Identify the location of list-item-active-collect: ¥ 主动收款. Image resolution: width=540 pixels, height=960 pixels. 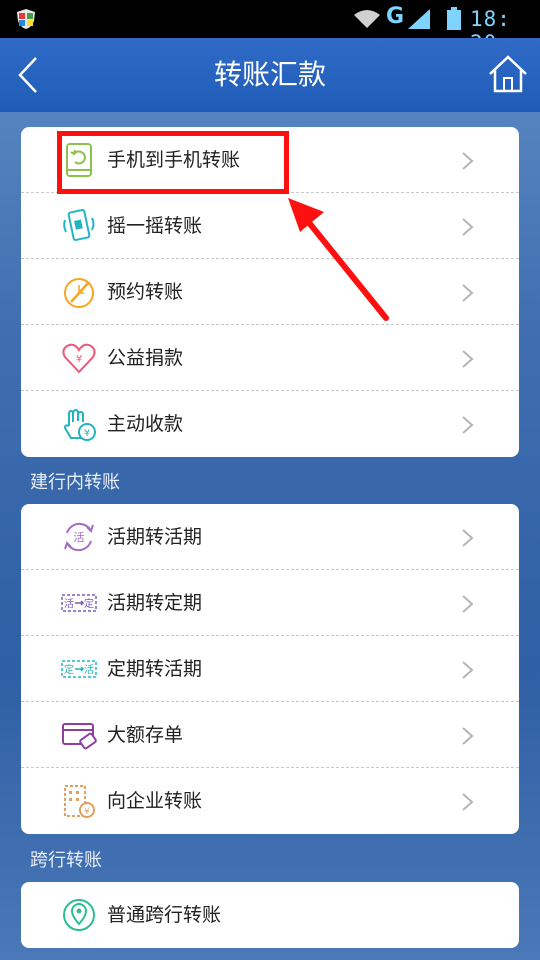
(270, 424).